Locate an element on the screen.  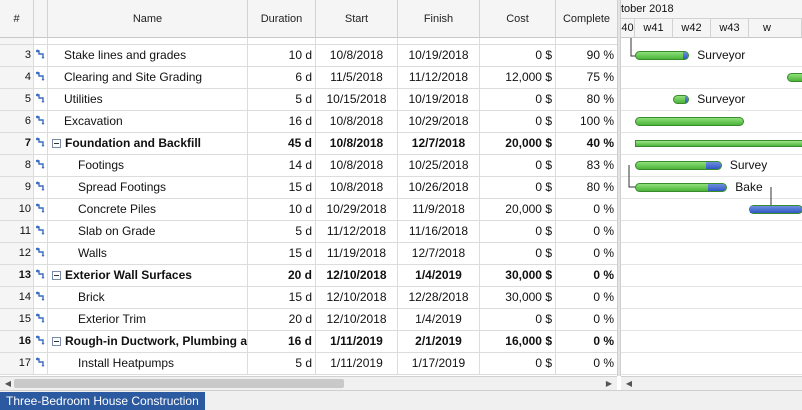
task-complete: 100 % is located at coordinates (586, 121).